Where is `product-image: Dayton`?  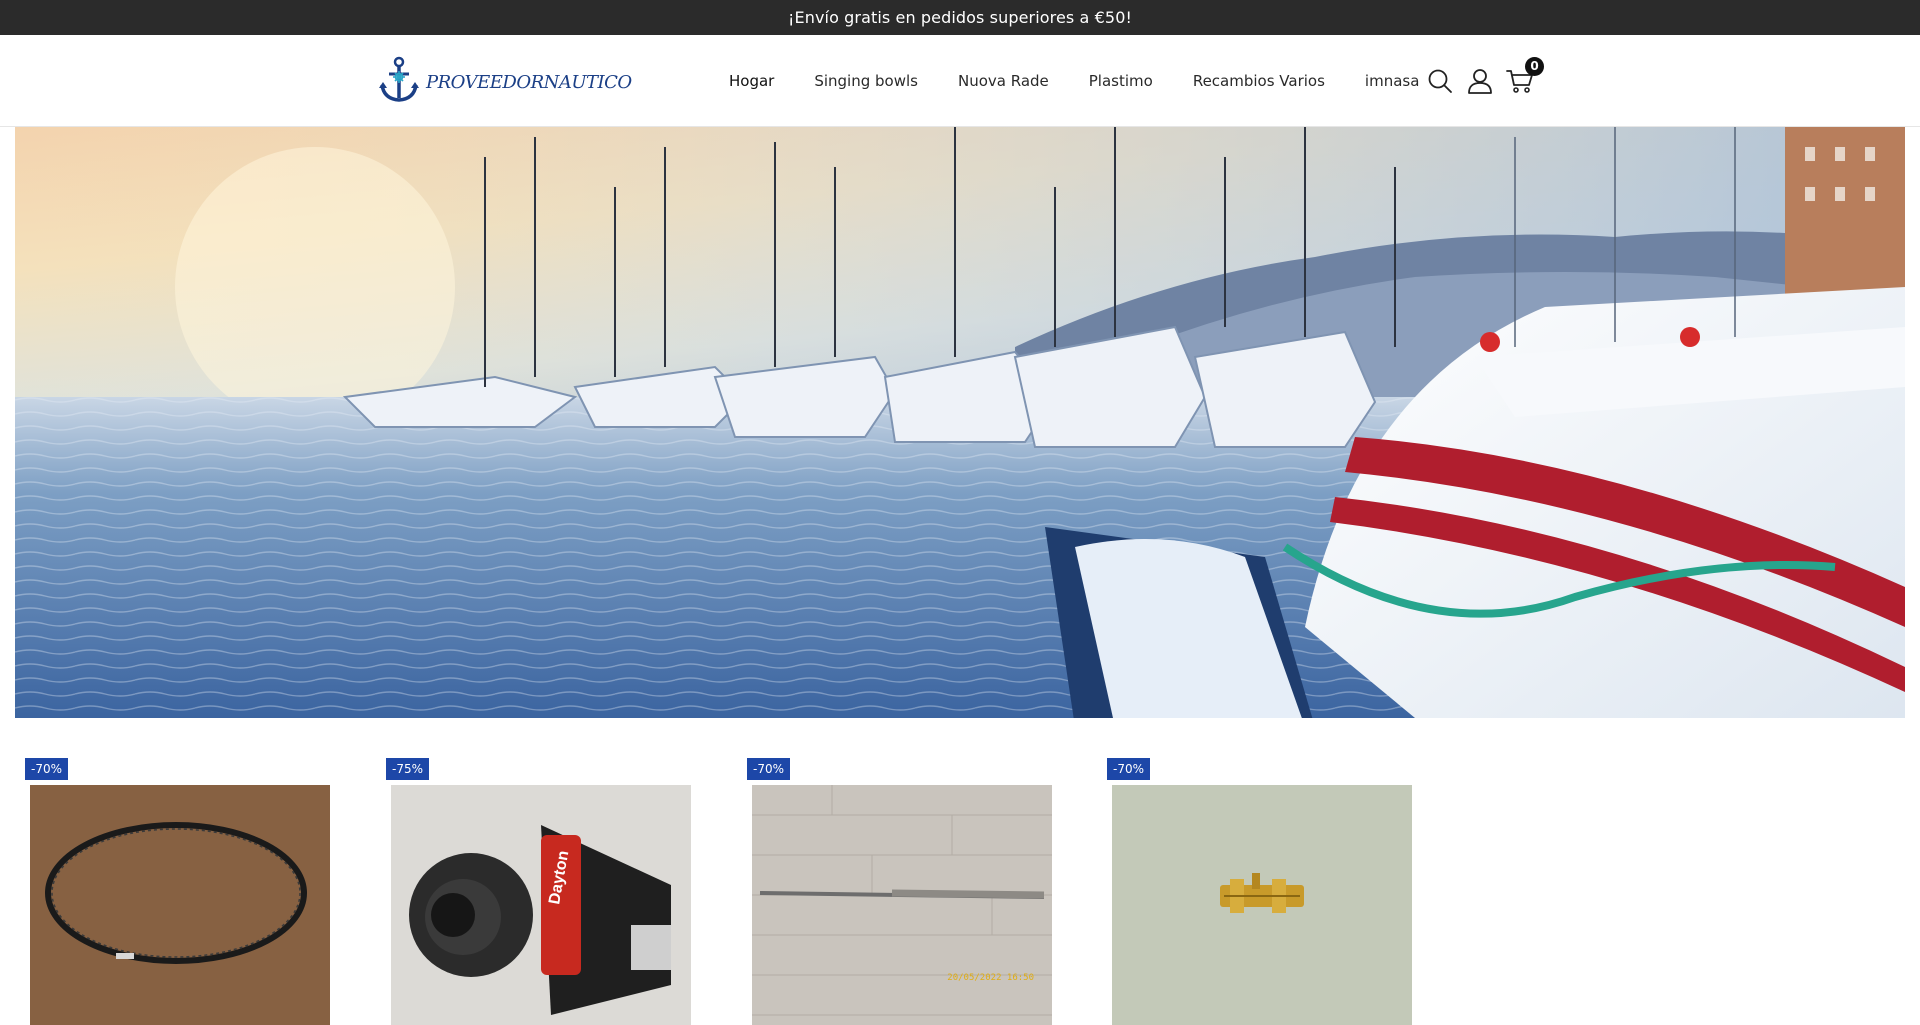
product-image: Dayton is located at coordinates (541, 905).